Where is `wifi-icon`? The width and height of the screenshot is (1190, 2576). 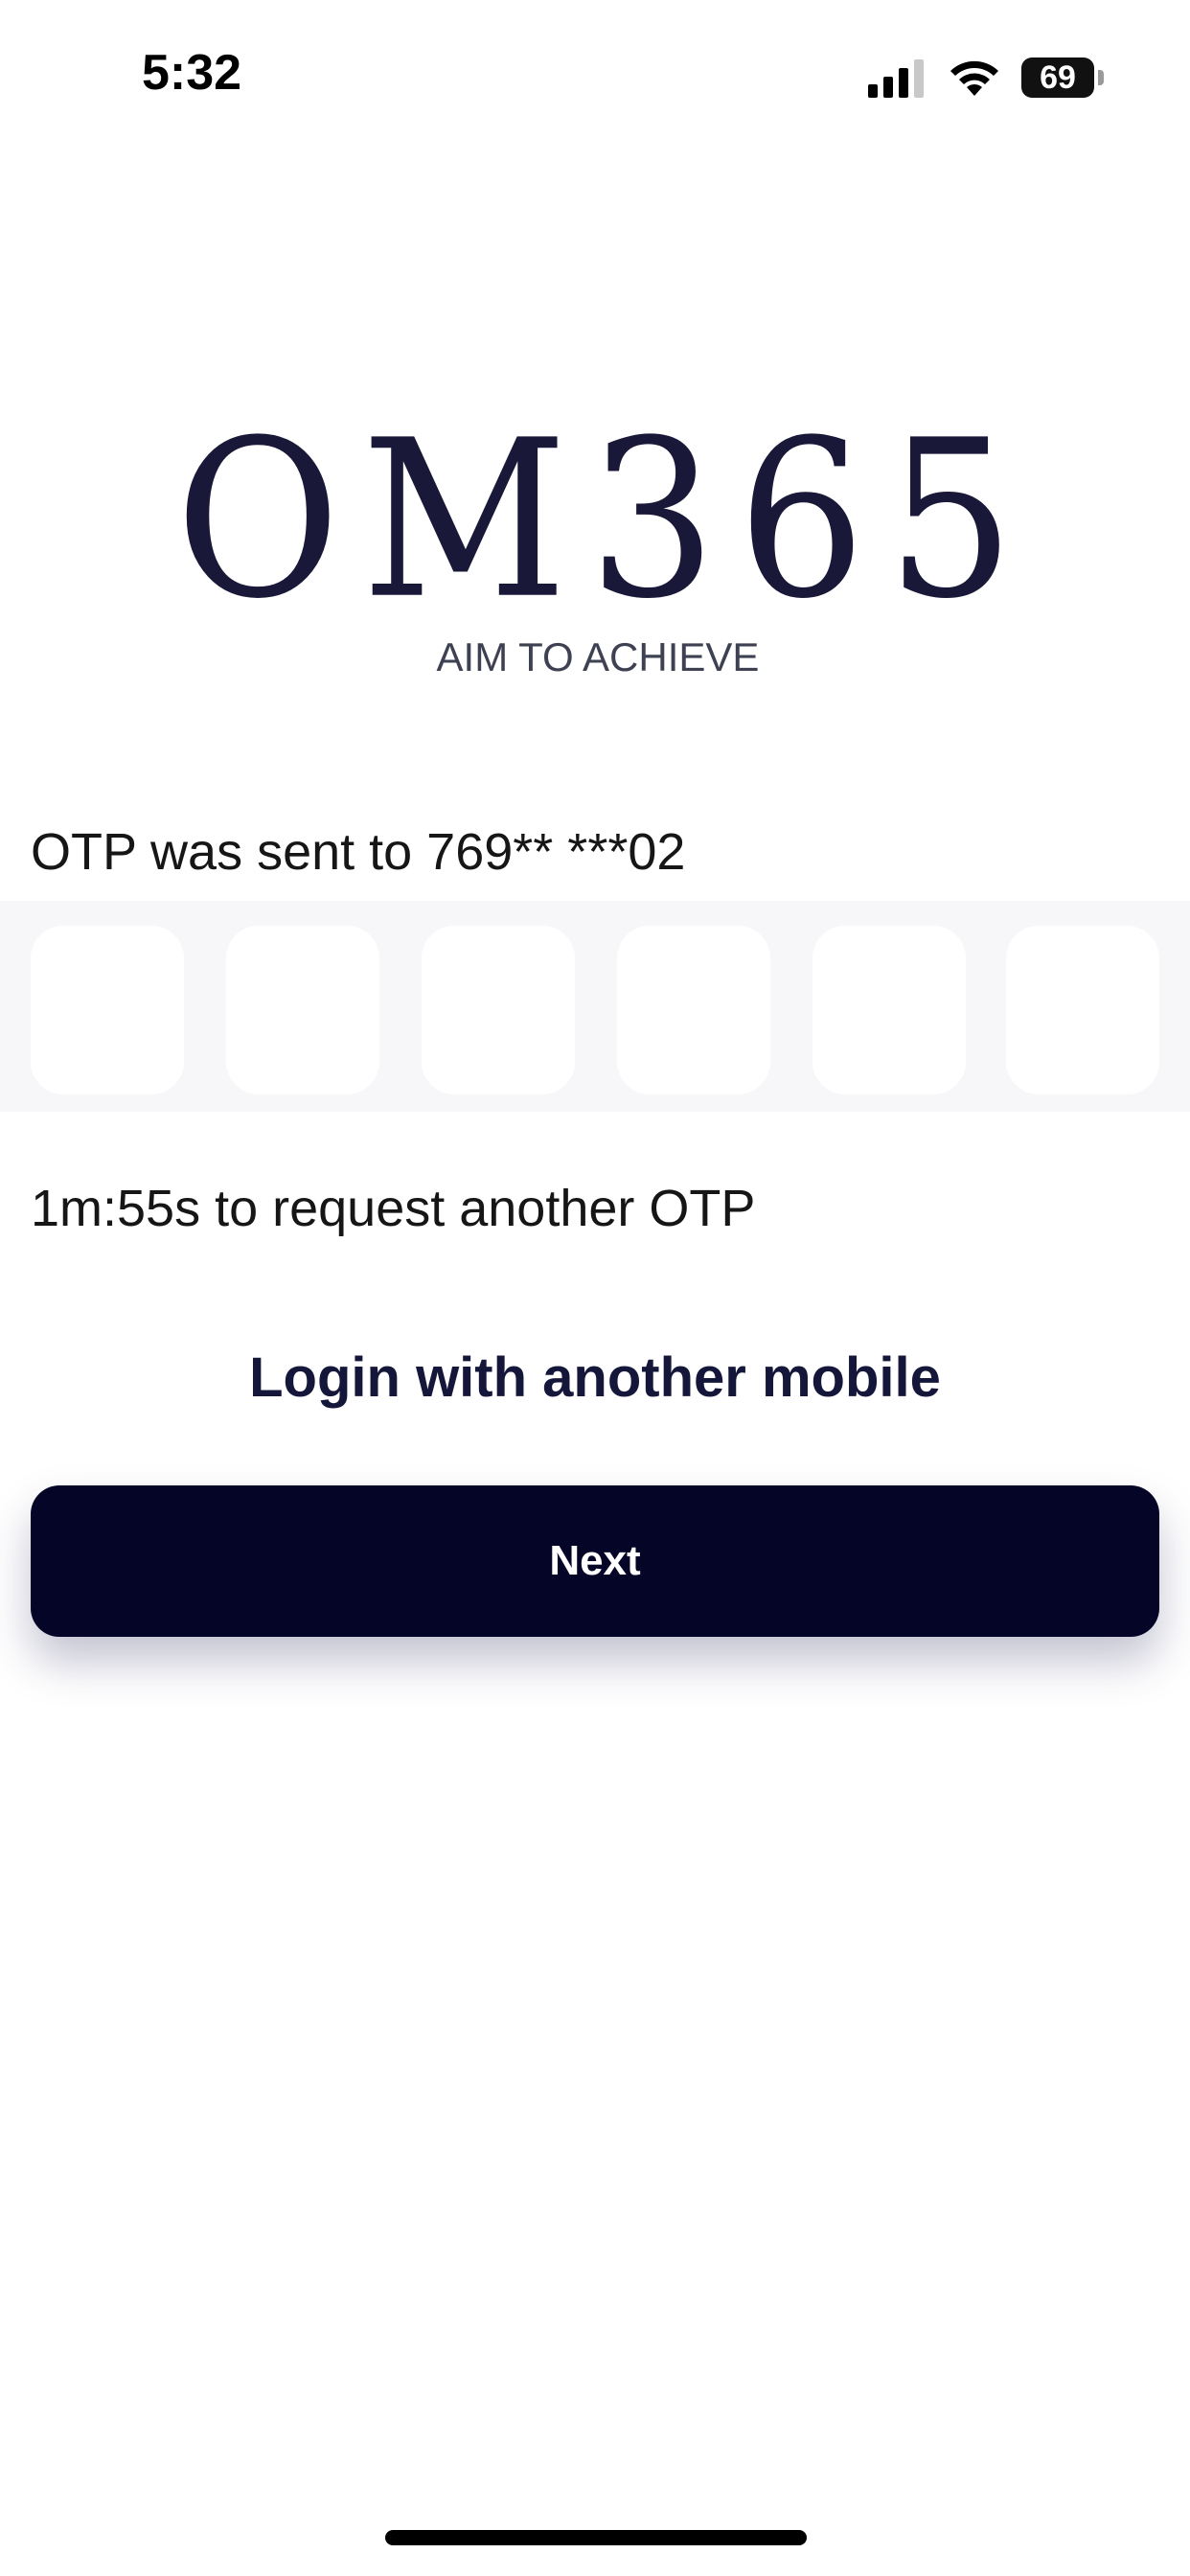
wifi-icon is located at coordinates (974, 78).